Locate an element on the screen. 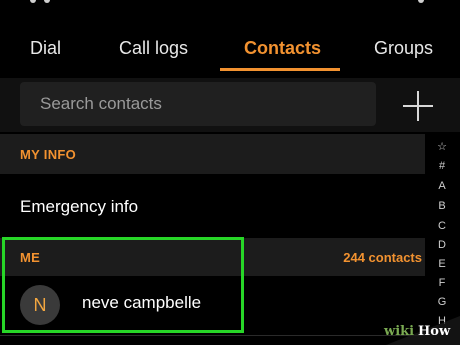 Image resolution: width=460 pixels, height=345 pixels. wikihow-watermark: wiki How is located at coordinates (416, 330).